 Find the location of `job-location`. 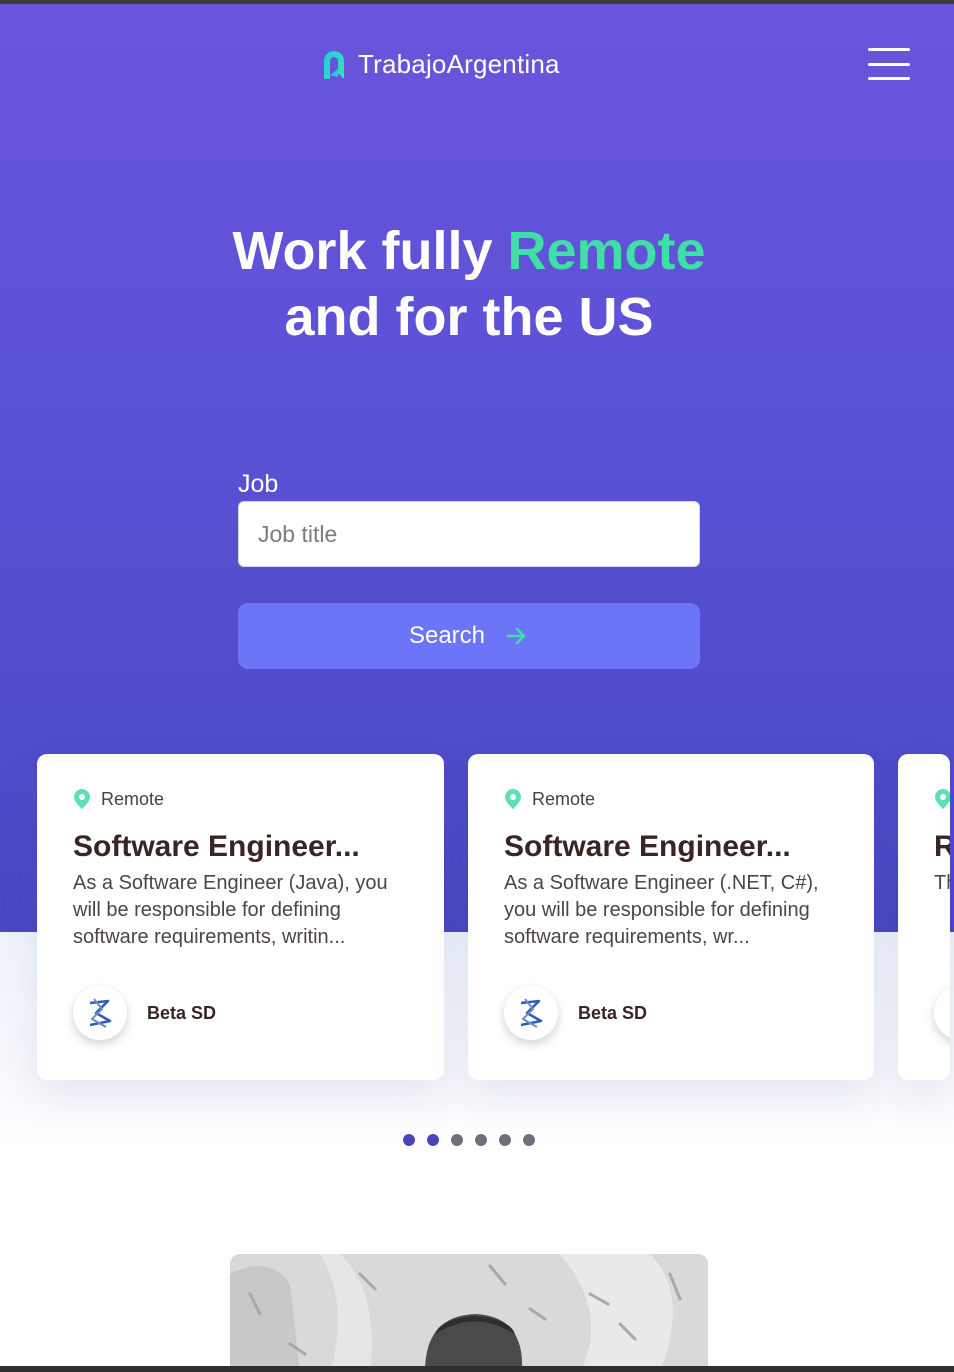

job-location is located at coordinates (942, 799).